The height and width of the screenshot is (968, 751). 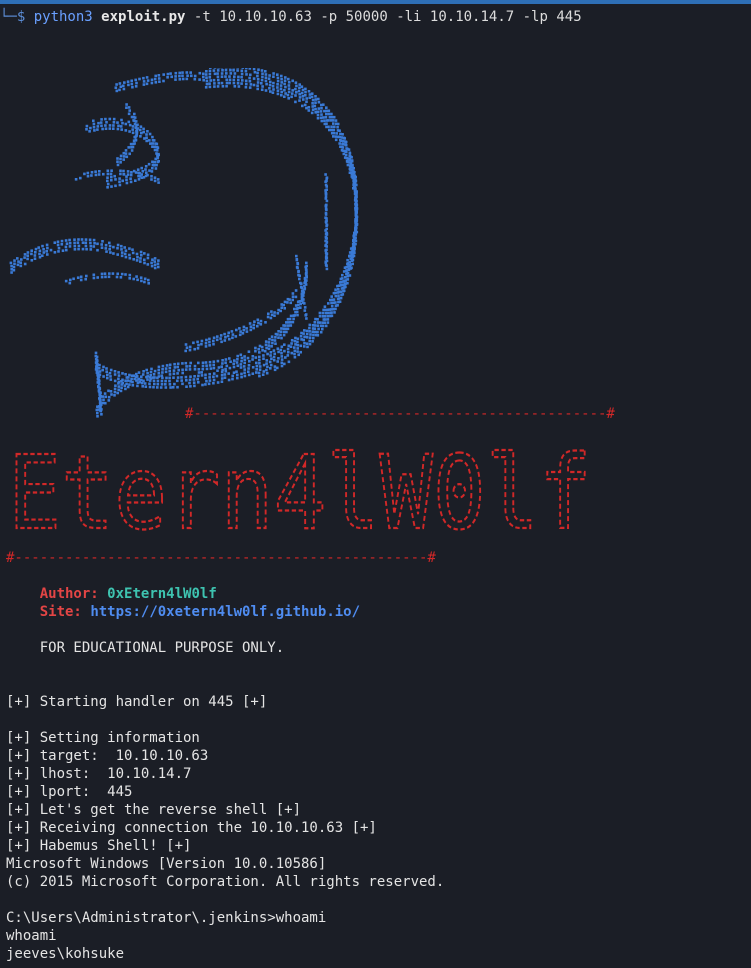 I want to click on output-line-9: Microsoft Windows [Version 10.0.10586], so click(x=166, y=864).